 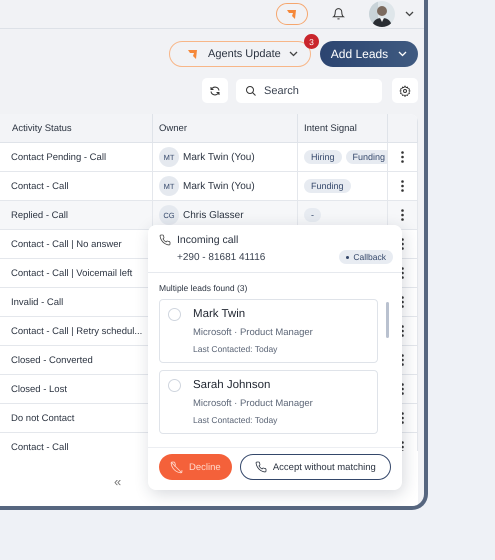 I want to click on phone-off-icon, so click(x=176, y=467).